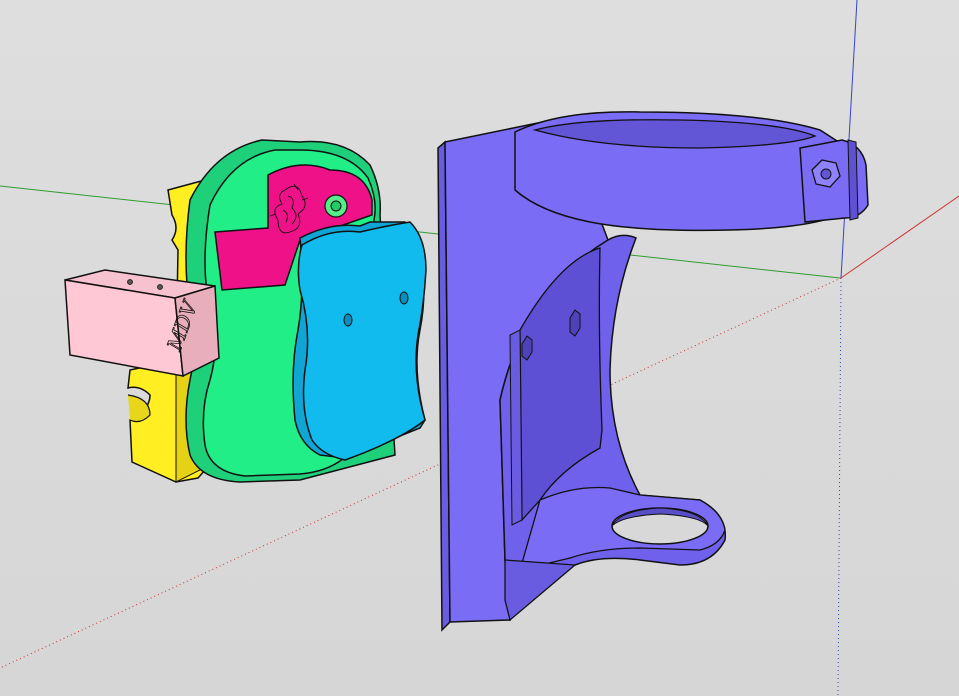  What do you see at coordinates (516, 427) in the screenshot?
I see `bracket-arm-recess-wall` at bounding box center [516, 427].